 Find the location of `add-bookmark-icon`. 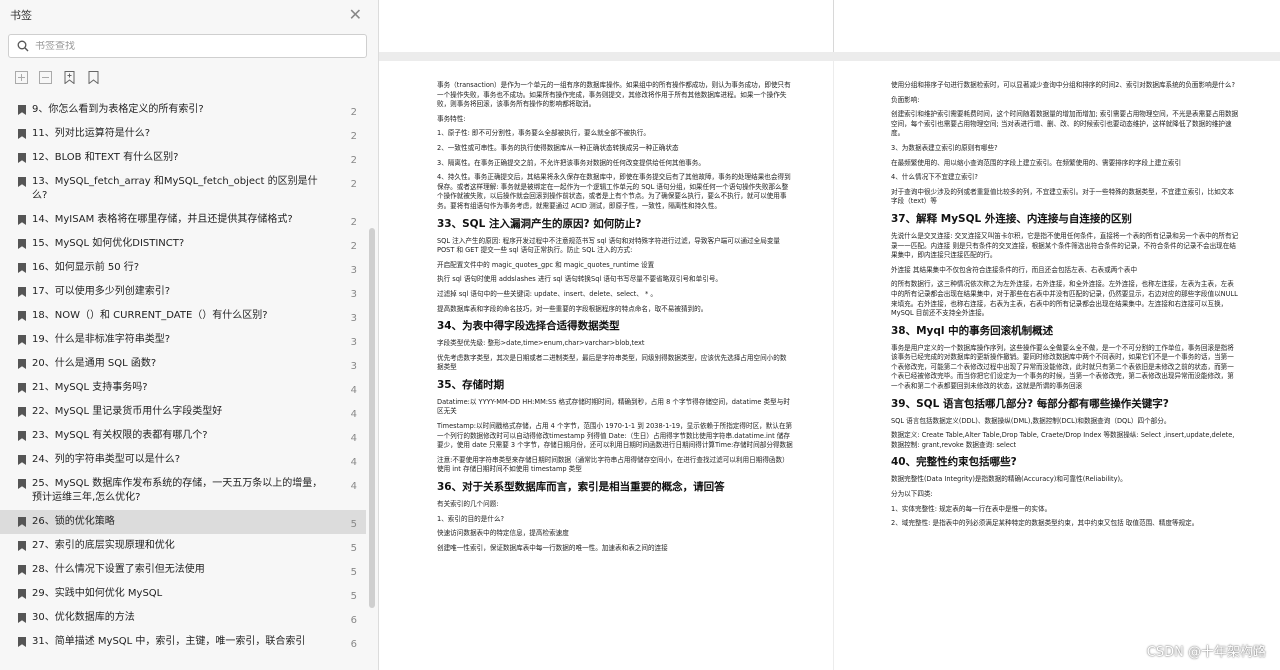

add-bookmark-icon is located at coordinates (69, 77).